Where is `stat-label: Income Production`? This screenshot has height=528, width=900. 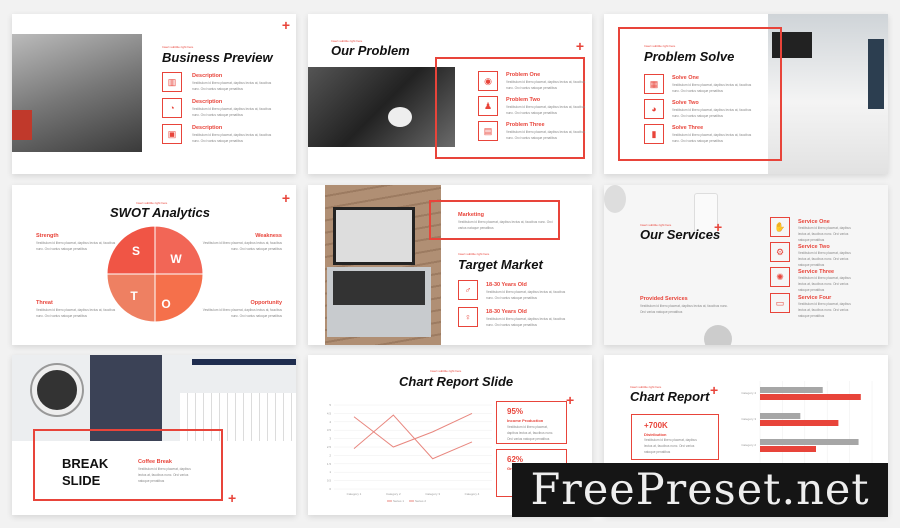
stat-label: Income Production is located at coordinates (525, 420).